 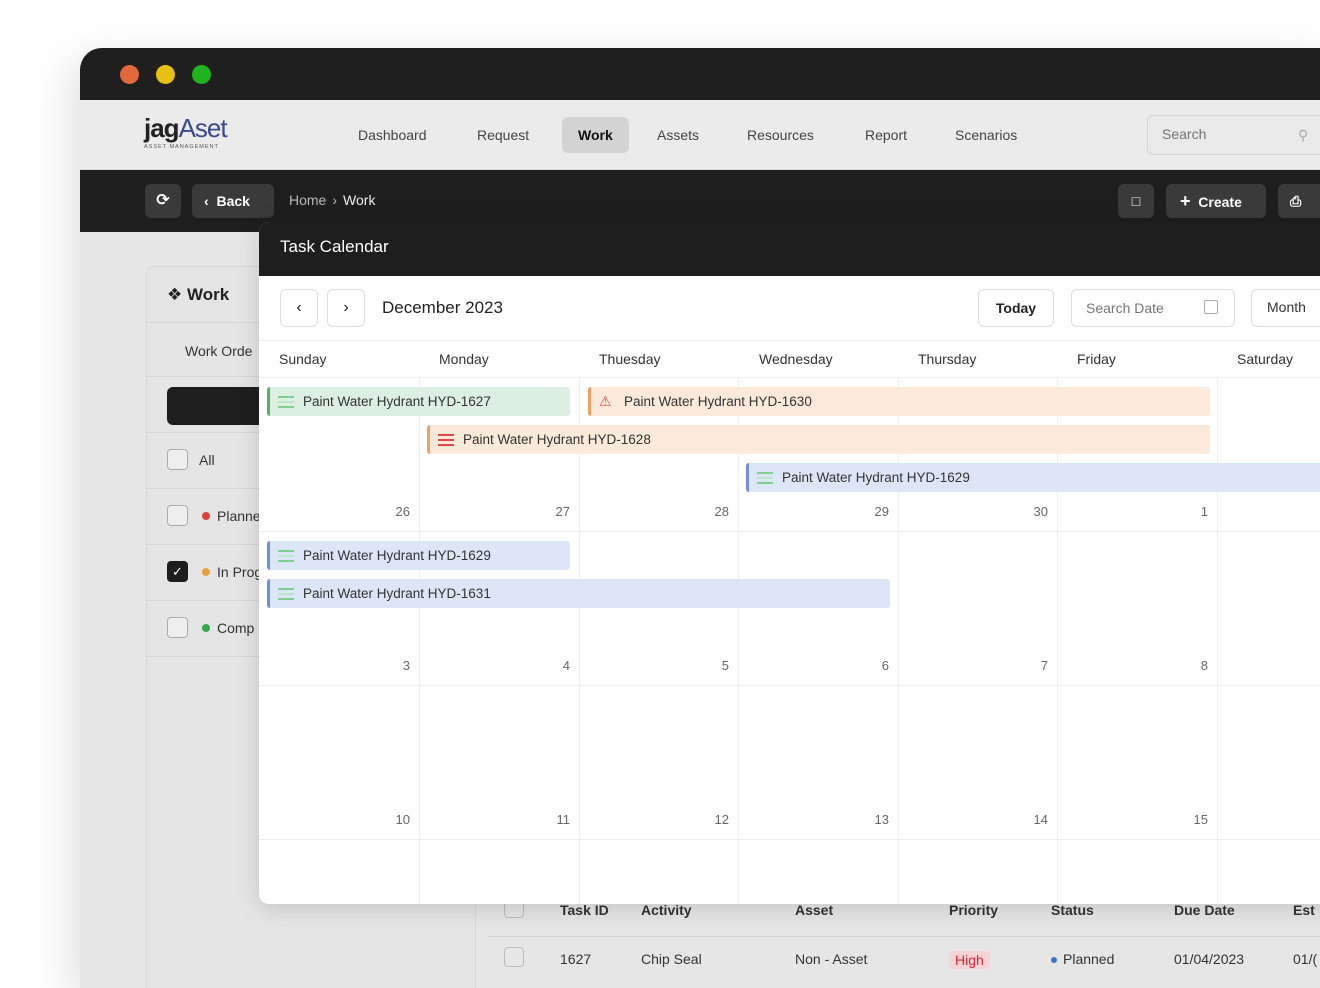 What do you see at coordinates (395, 665) in the screenshot?
I see `day-number: 3` at bounding box center [395, 665].